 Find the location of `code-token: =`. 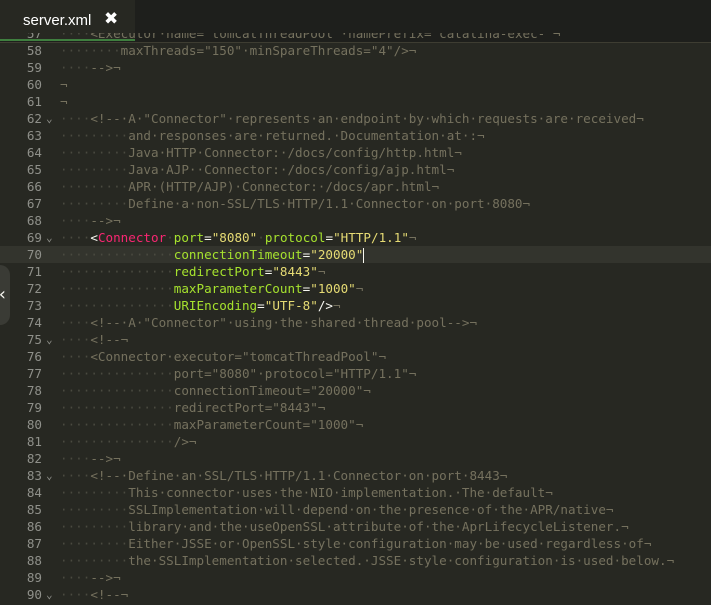

code-token: = is located at coordinates (261, 305).